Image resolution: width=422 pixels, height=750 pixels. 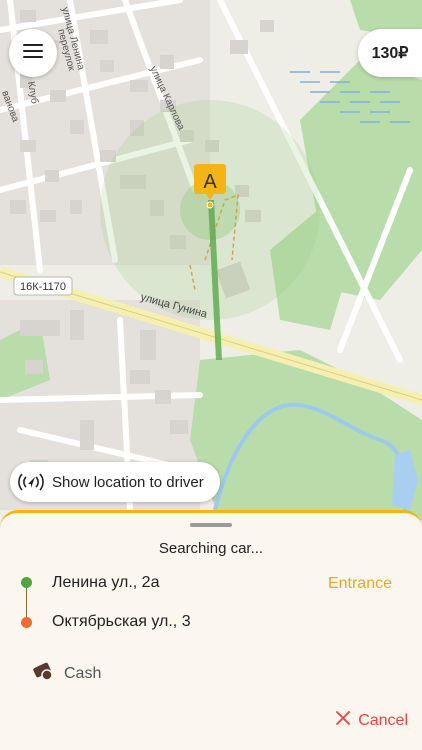 What do you see at coordinates (43, 287) in the screenshot?
I see `road-number-badge: 16К-1170` at bounding box center [43, 287].